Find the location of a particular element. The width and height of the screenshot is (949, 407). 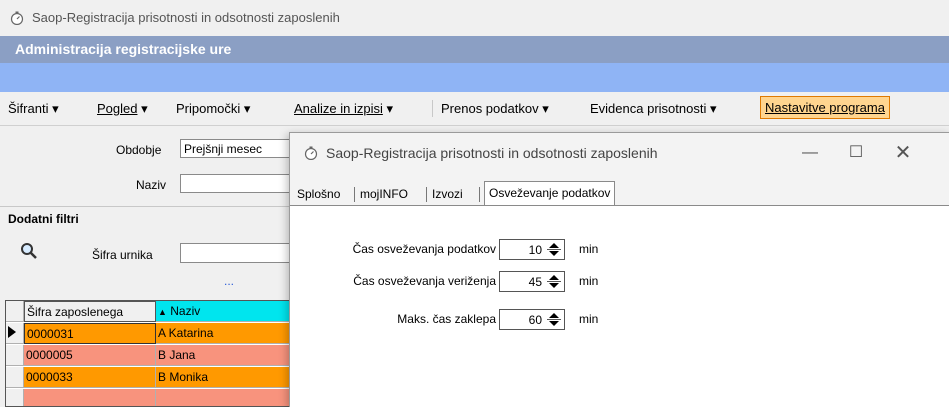

cell-name is located at coordinates (223, 397).